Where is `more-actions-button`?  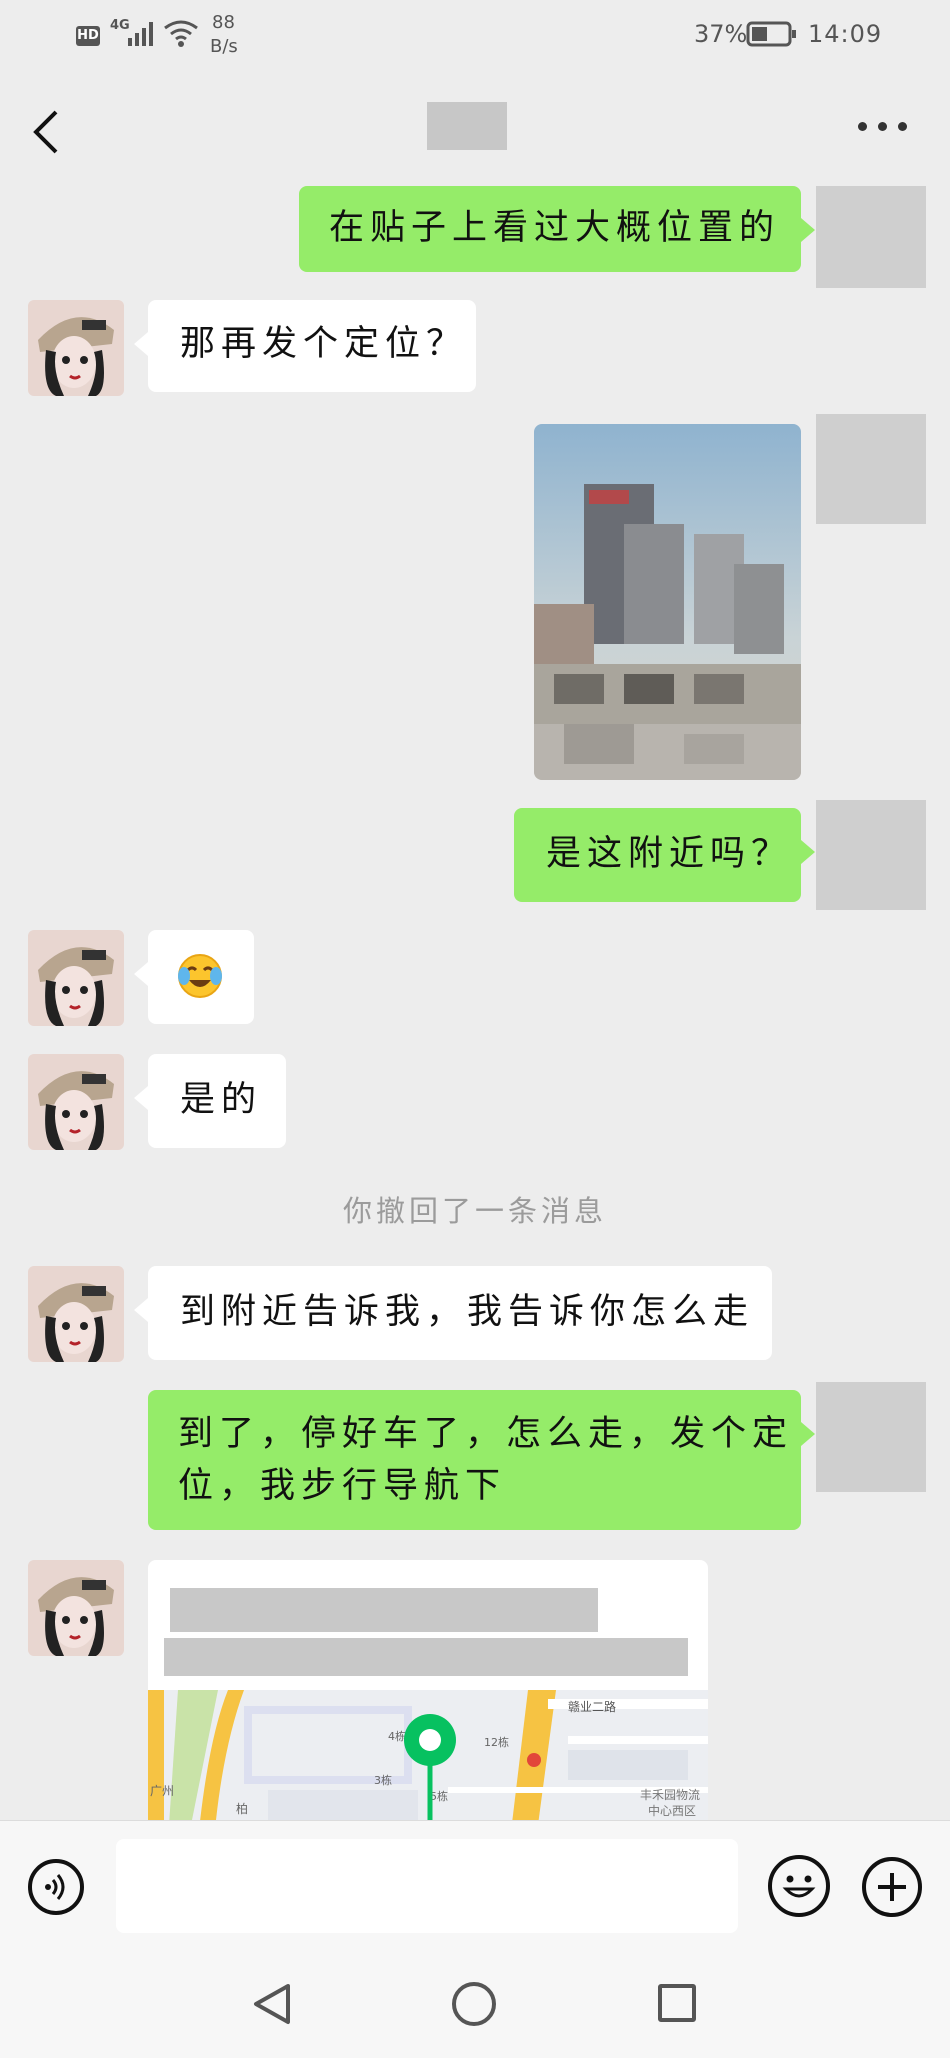
more-actions-button is located at coordinates (892, 1887).